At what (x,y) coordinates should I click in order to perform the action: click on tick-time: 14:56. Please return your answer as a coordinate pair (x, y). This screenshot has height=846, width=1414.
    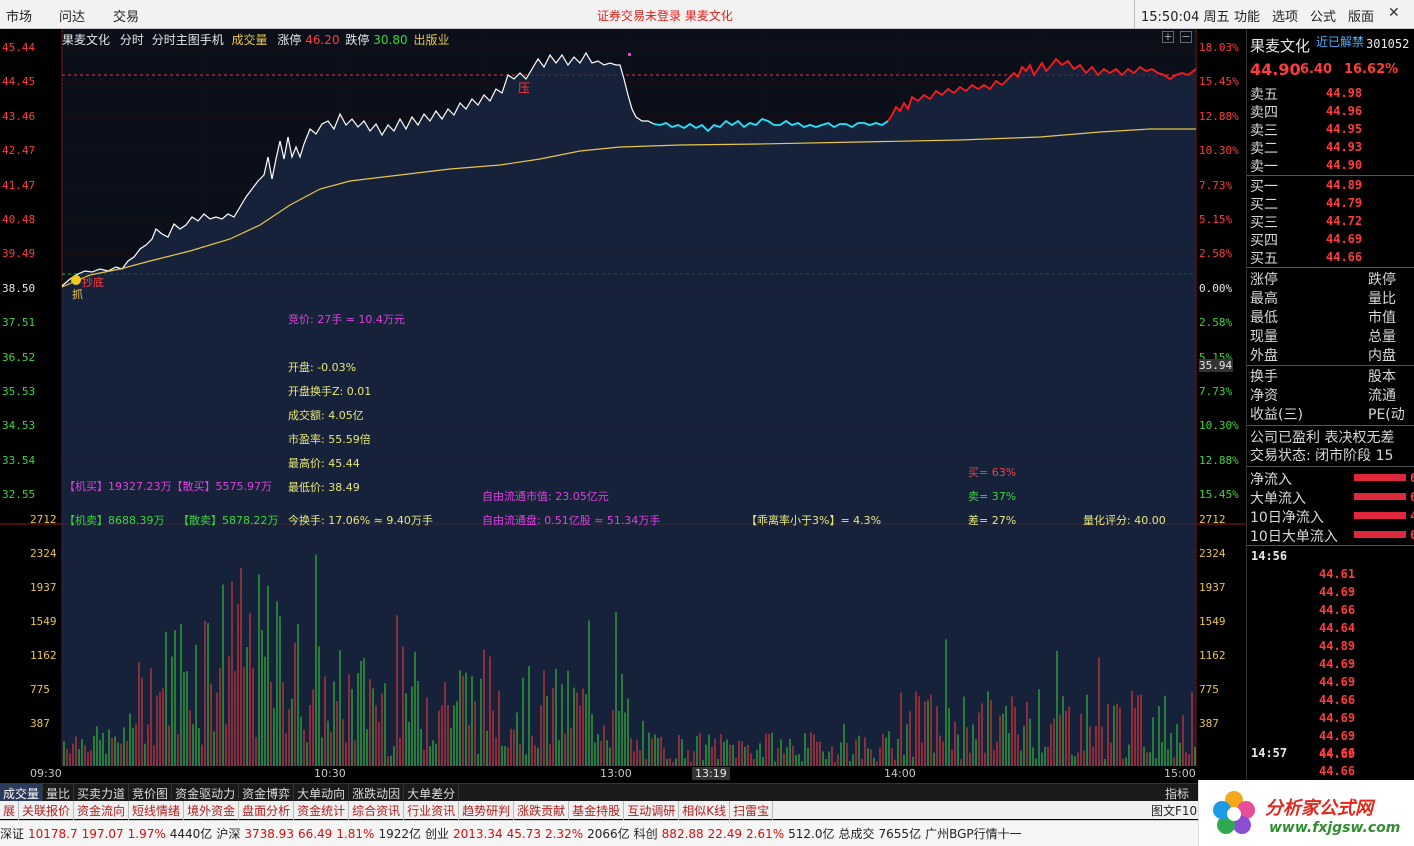
    Looking at the image, I should click on (1269, 556).